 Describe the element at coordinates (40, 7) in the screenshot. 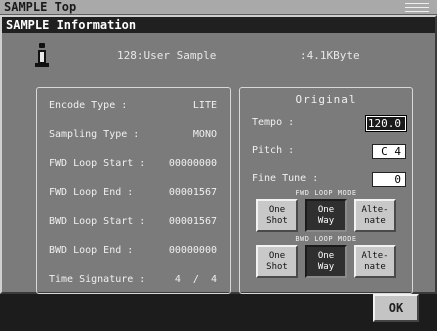

I see `window-title: SAMPLE Top` at that location.